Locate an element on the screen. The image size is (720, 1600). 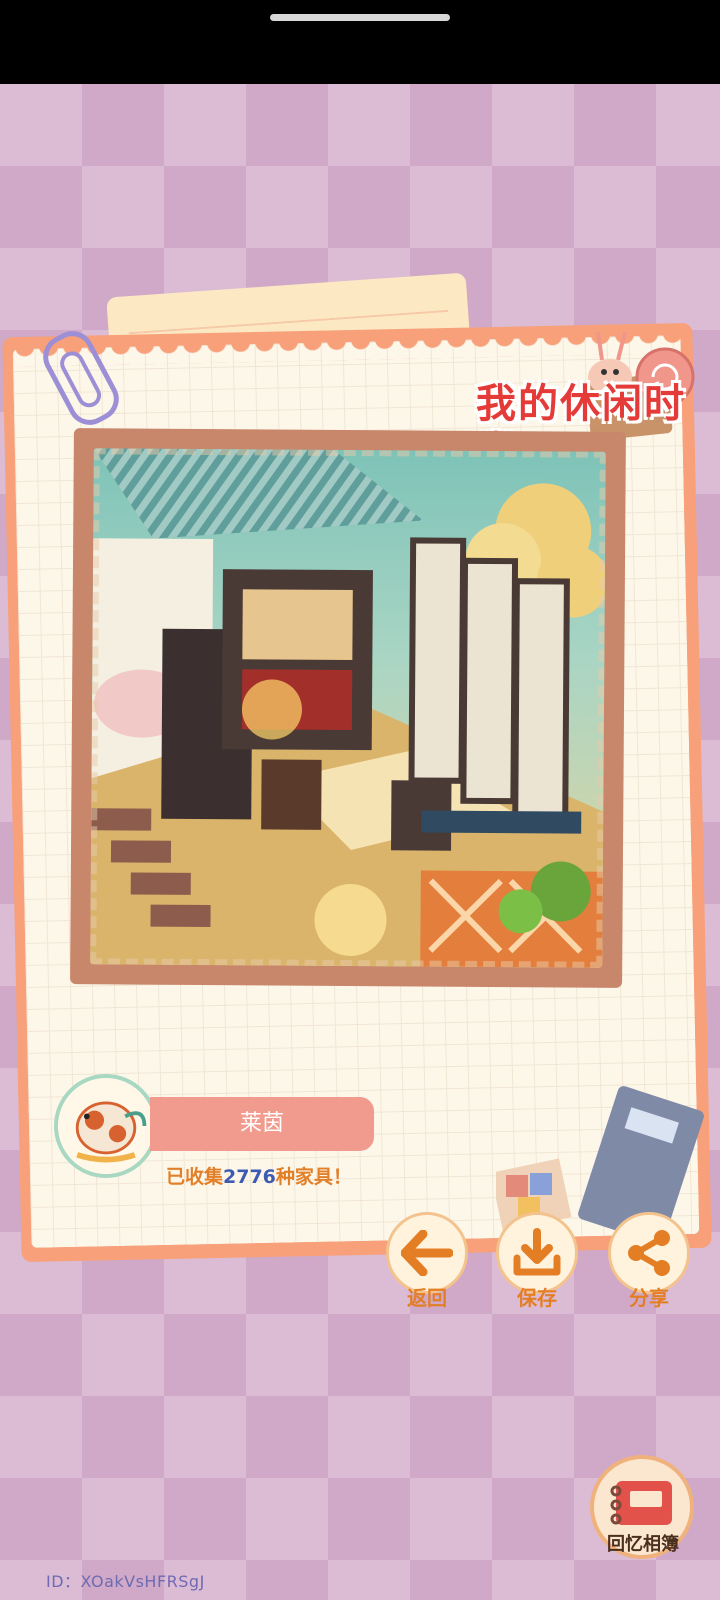
arrow-left-icon is located at coordinates (427, 1253).